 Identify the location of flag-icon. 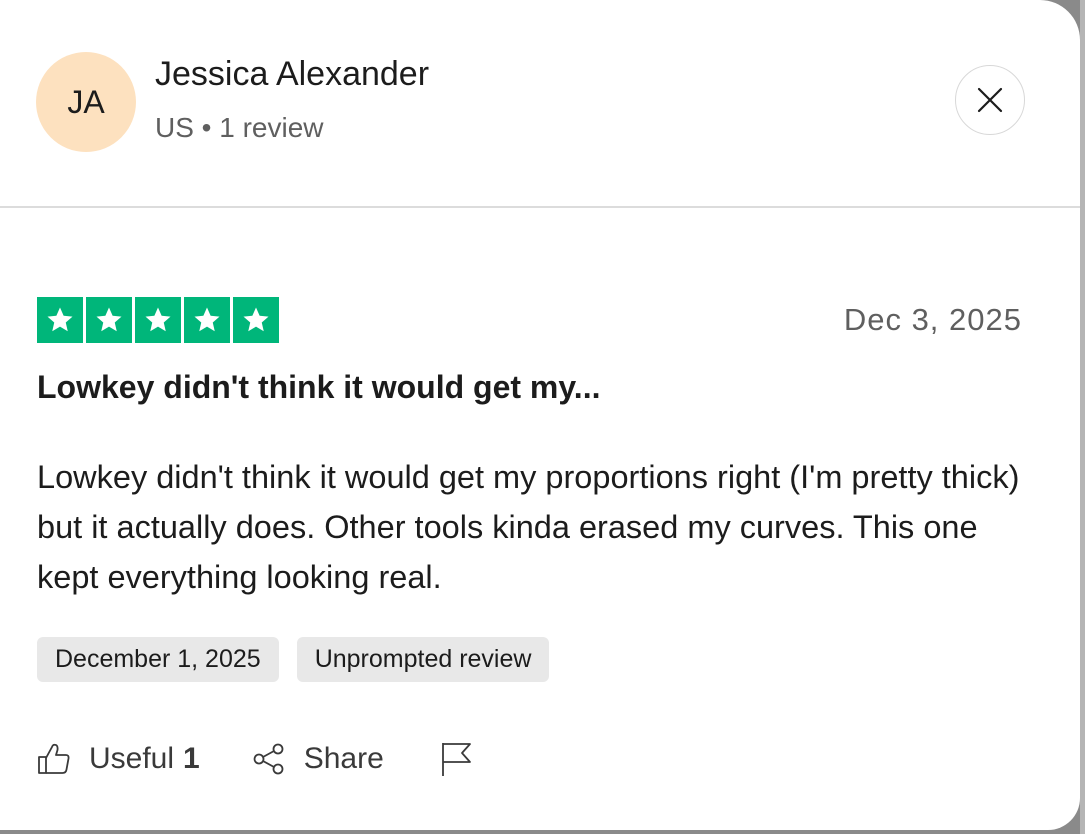
(456, 759).